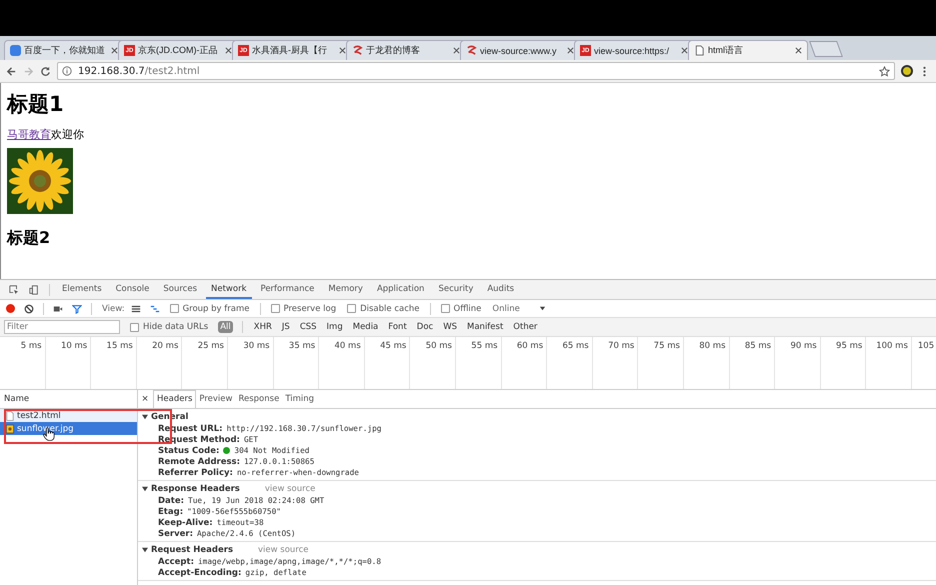 The width and height of the screenshot is (936, 585). I want to click on type-filter: XHR, so click(263, 327).